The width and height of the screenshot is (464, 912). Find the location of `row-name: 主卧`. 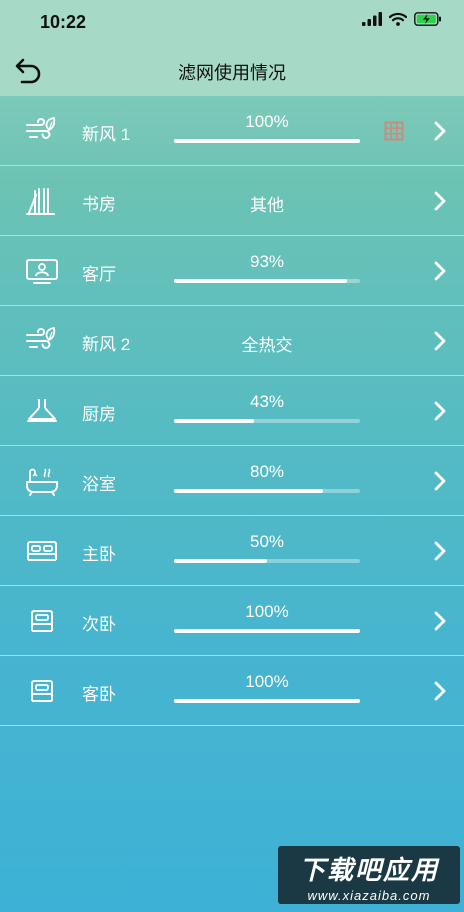

row-name: 主卧 is located at coordinates (99, 554).